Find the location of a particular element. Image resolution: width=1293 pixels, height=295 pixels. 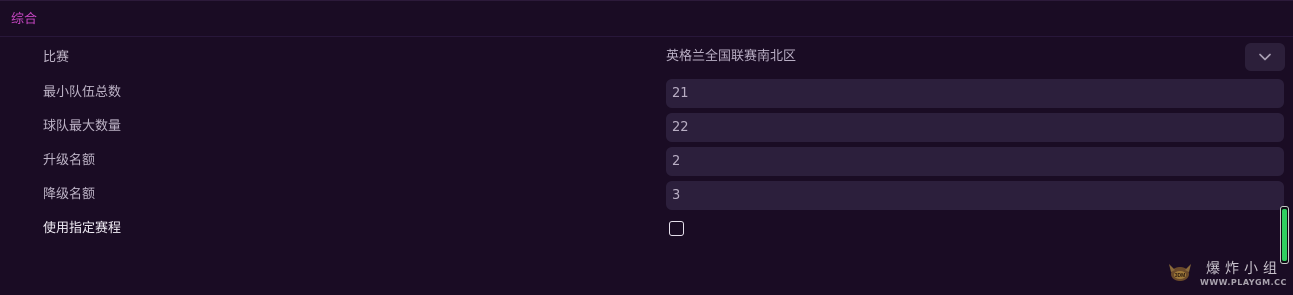

relegation-spots-label: 降级名额 is located at coordinates (69, 194).